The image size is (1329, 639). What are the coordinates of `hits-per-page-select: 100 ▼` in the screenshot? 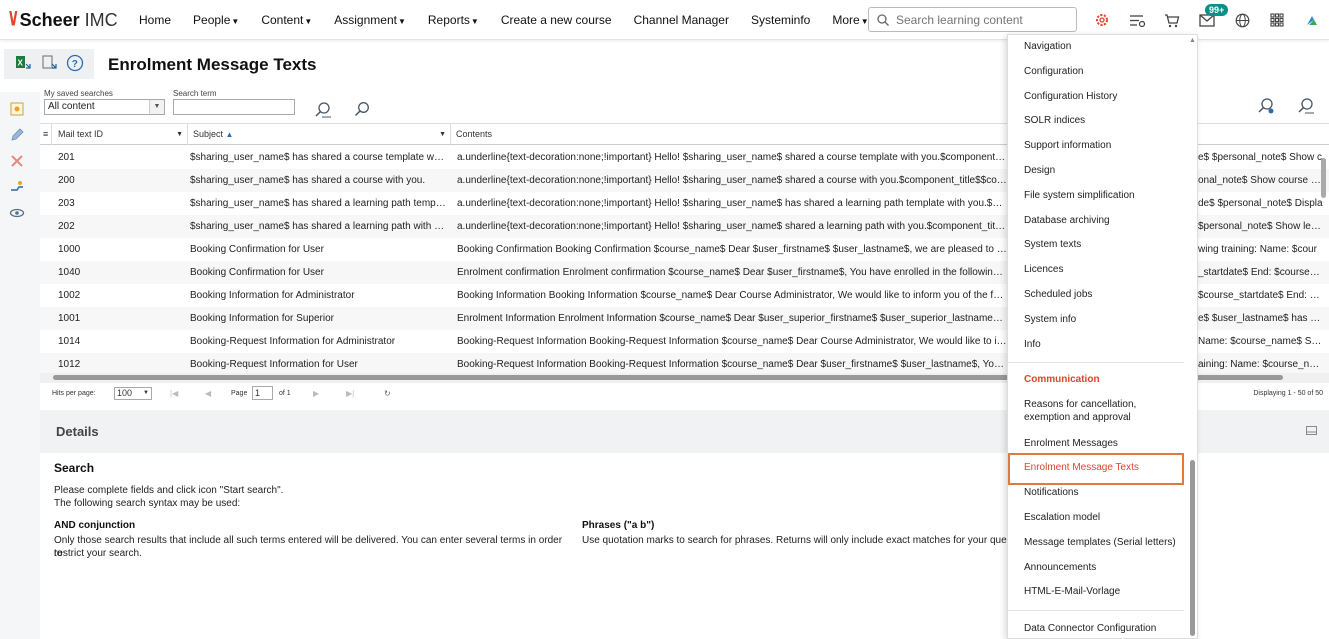 It's located at (133, 393).